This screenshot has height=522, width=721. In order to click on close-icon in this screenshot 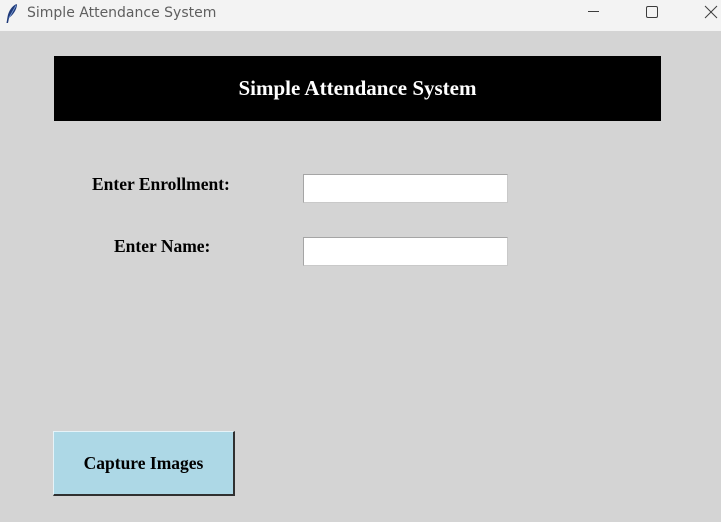, I will do `click(711, 12)`.